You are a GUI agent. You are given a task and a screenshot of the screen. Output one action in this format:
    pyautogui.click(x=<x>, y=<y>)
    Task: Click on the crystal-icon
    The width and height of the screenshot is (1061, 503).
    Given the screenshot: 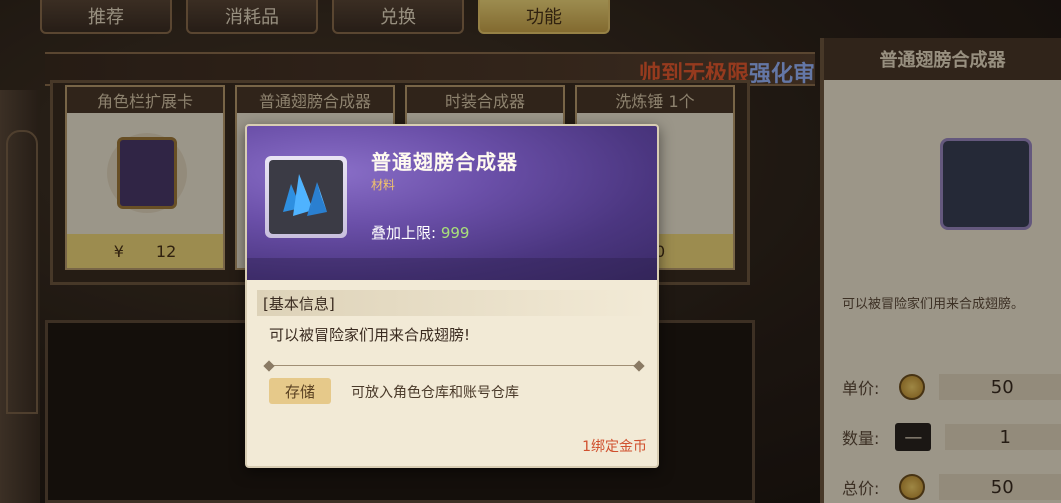 What is the action you would take?
    pyautogui.click(x=306, y=197)
    